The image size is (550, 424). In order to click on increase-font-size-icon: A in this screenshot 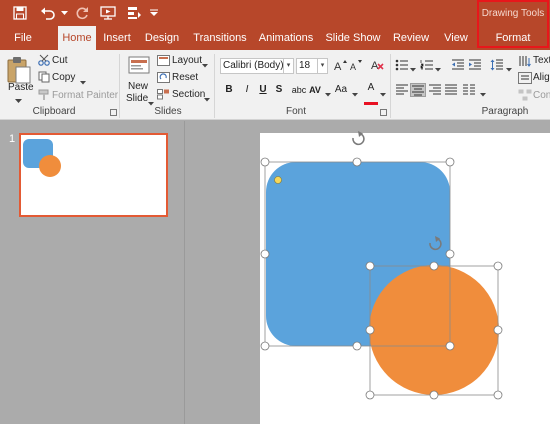, I will do `click(341, 66)`.